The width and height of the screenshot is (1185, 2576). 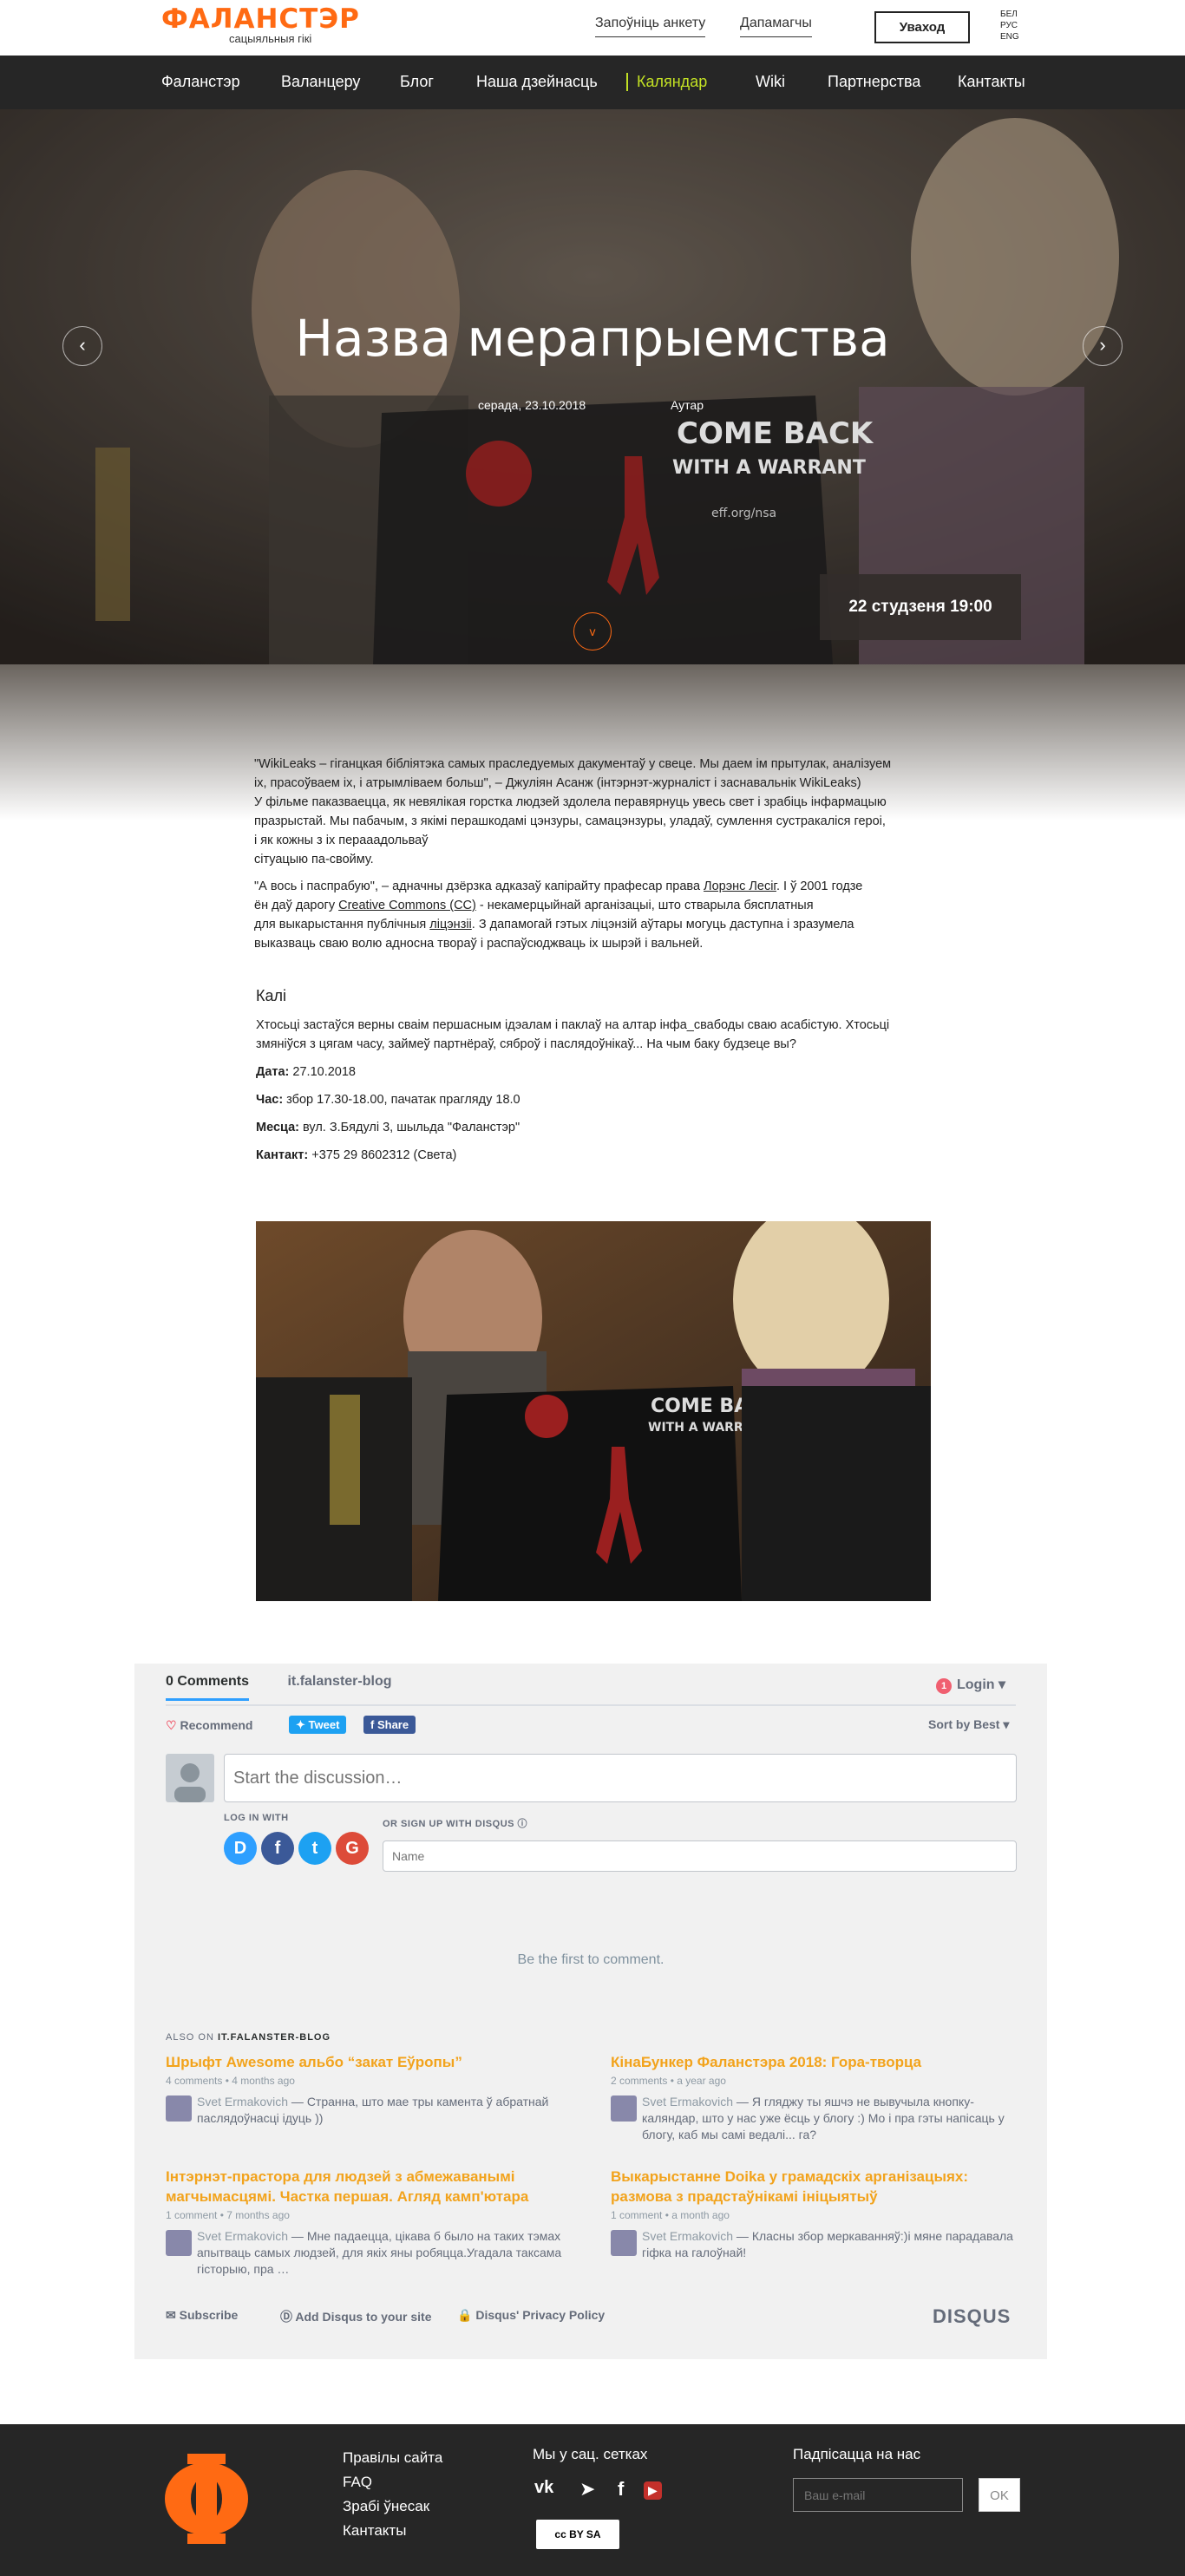 What do you see at coordinates (171, 1725) in the screenshot?
I see `heart-icon: ♡` at bounding box center [171, 1725].